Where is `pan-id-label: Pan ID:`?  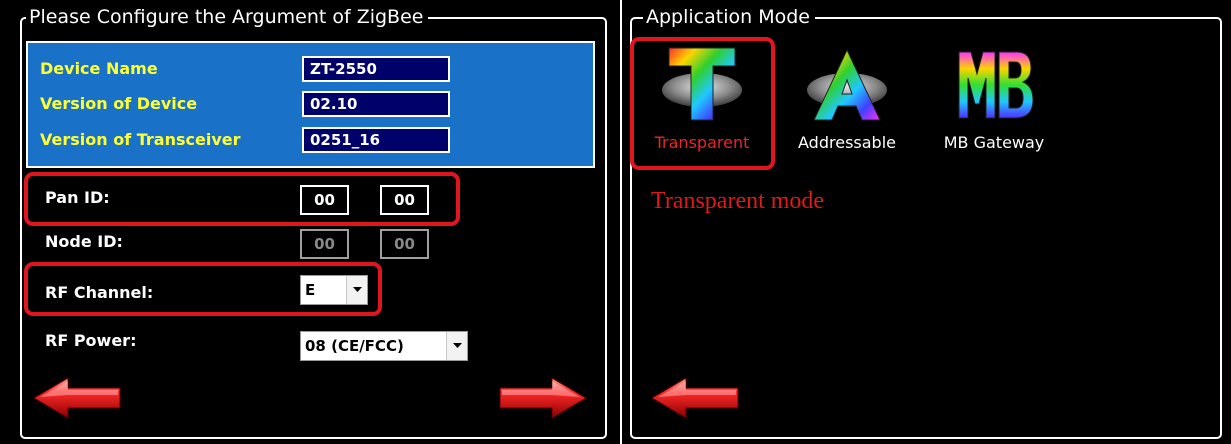 pan-id-label: Pan ID: is located at coordinates (77, 197).